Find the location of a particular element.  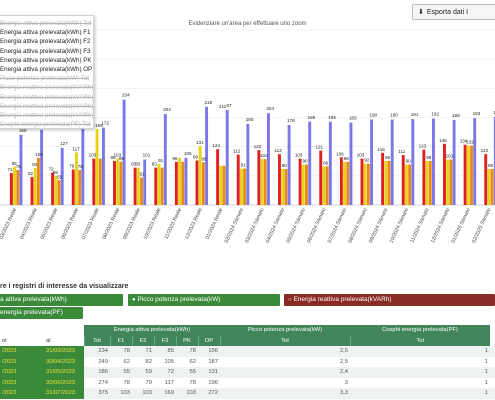

legend-item: Picco potenza prelevata(kW) Tot is located at coordinates (46, 78).